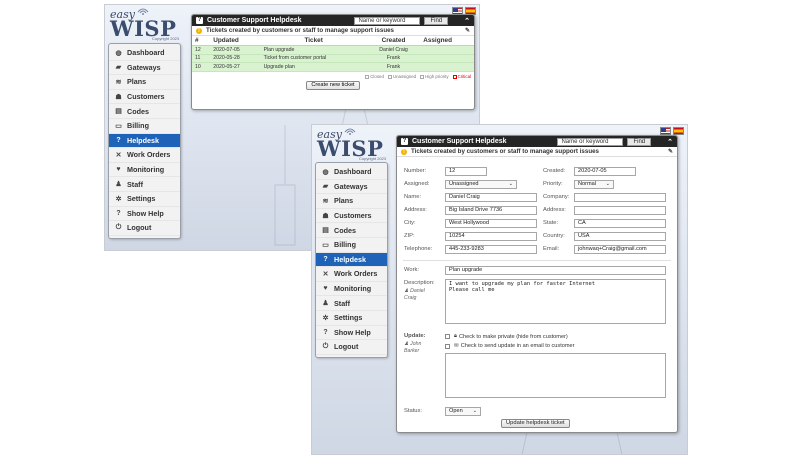 The width and height of the screenshot is (800, 460). What do you see at coordinates (333, 67) in the screenshot?
I see `table-row: 10 2020-05-27 Upgrade plan Frank` at bounding box center [333, 67].